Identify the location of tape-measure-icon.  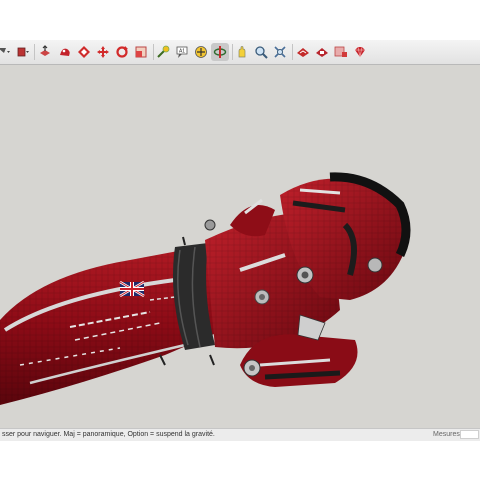
(163, 52).